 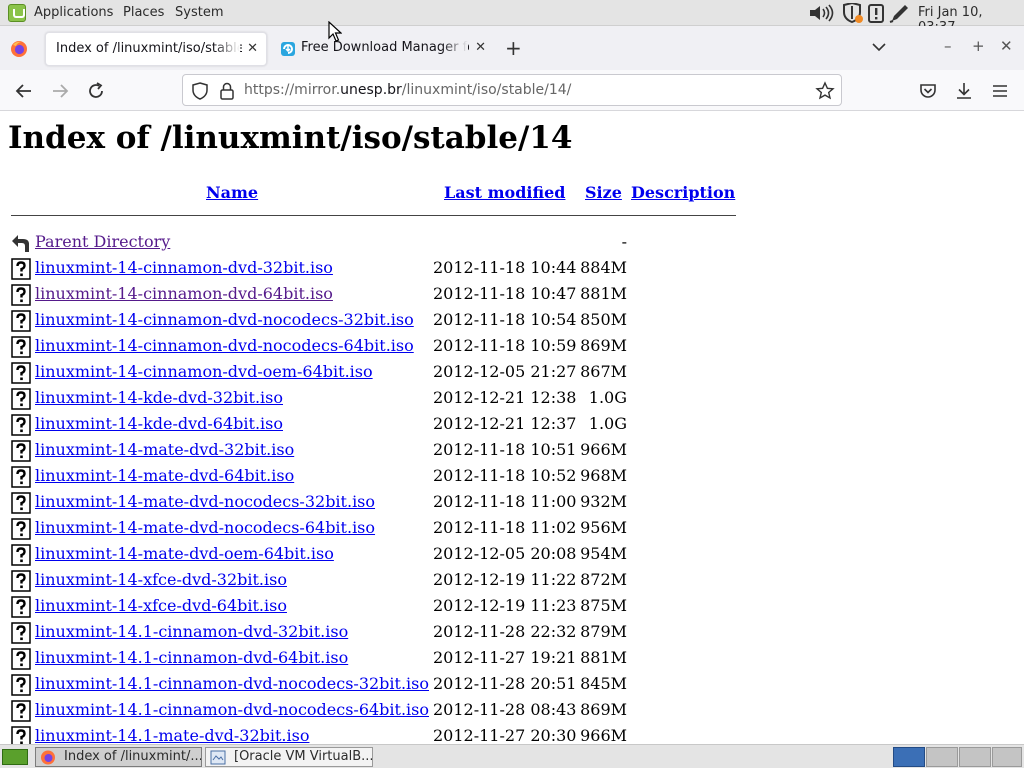 I want to click on page-title: Index of /linuxmint/iso/stable/14, so click(x=290, y=138).